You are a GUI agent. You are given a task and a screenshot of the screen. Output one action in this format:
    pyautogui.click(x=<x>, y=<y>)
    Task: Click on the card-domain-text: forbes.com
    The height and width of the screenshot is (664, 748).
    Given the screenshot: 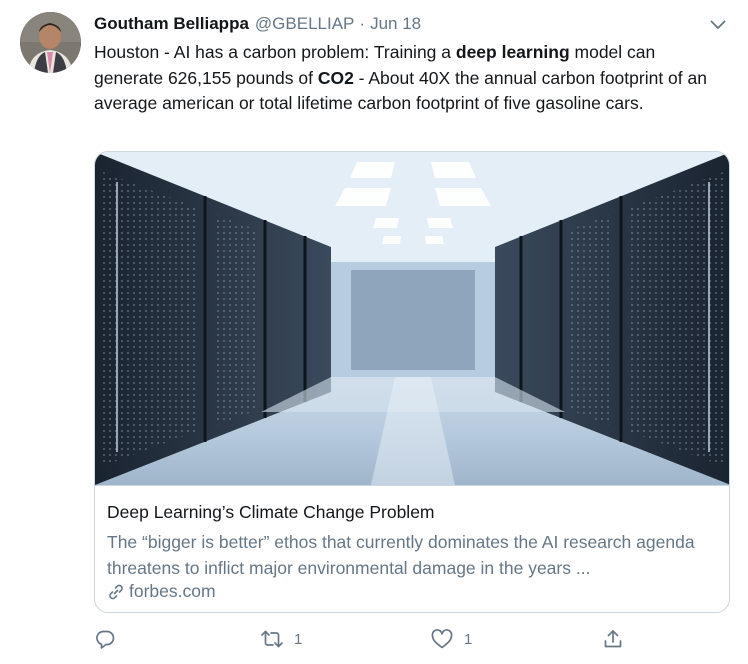 What is the action you would take?
    pyautogui.click(x=172, y=591)
    